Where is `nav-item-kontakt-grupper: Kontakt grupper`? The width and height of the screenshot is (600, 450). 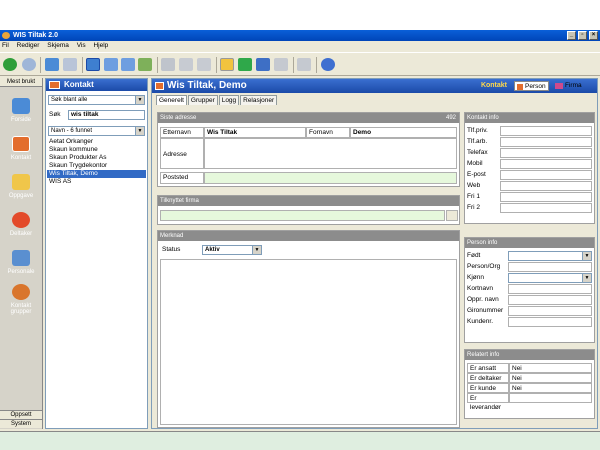
nav-item-kontakt-grupper: Kontakt grupper is located at coordinates (21, 299).